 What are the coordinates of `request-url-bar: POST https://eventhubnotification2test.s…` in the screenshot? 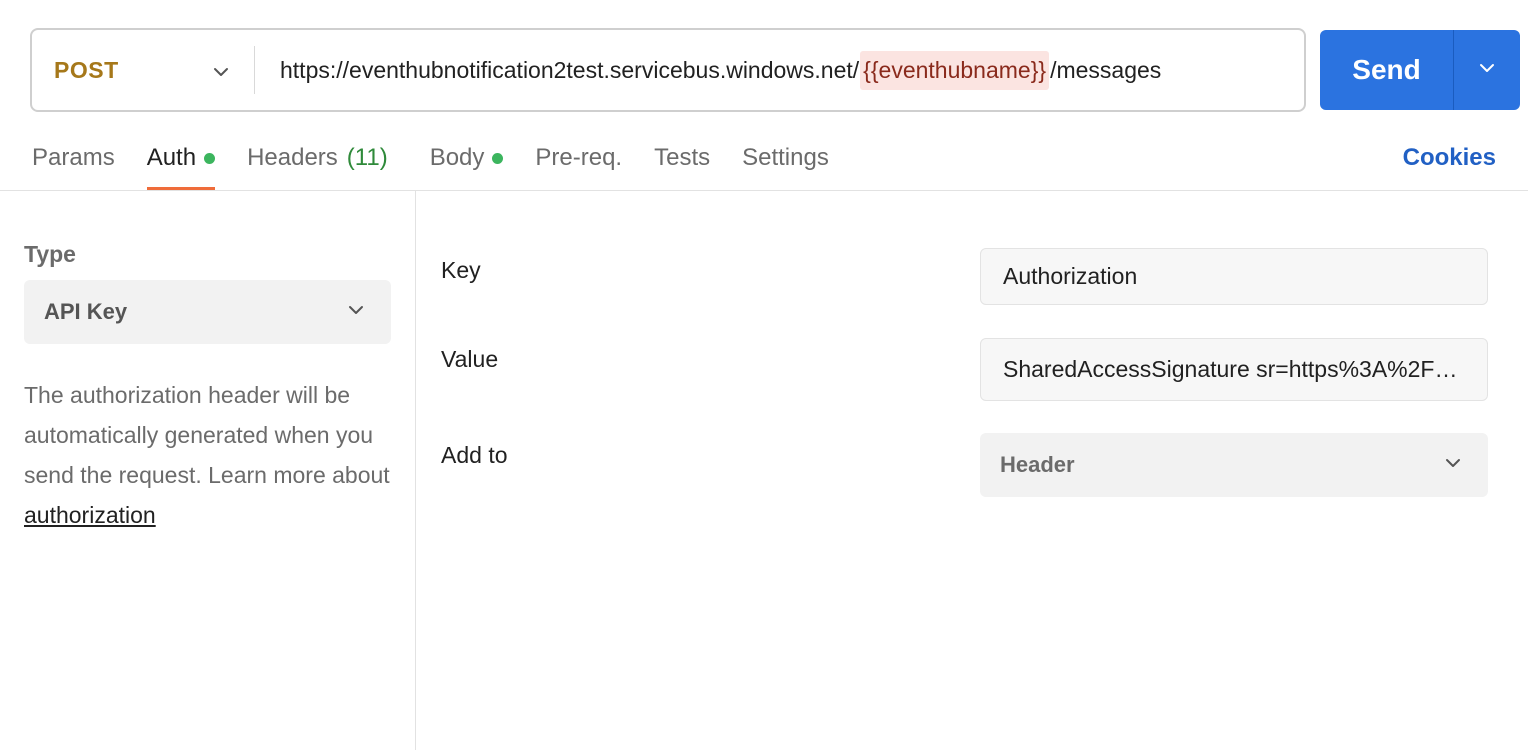 It's located at (668, 70).